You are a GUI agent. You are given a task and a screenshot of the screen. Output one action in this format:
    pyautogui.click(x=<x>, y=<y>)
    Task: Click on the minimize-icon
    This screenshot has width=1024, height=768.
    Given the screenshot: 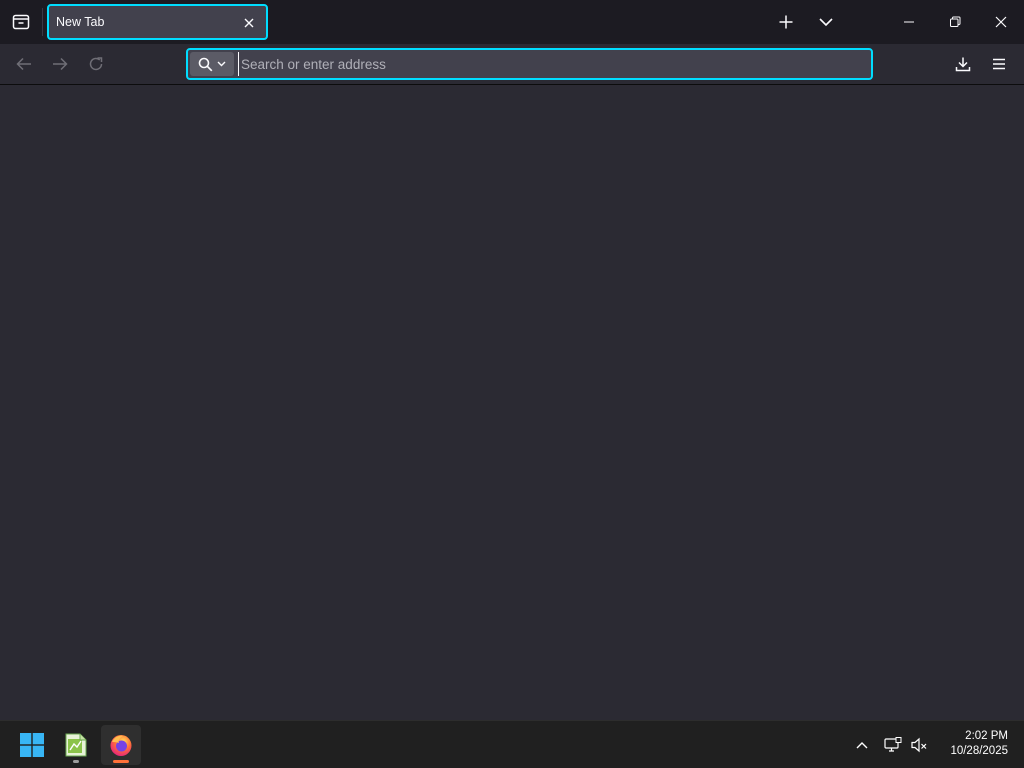 What is the action you would take?
    pyautogui.click(x=909, y=22)
    